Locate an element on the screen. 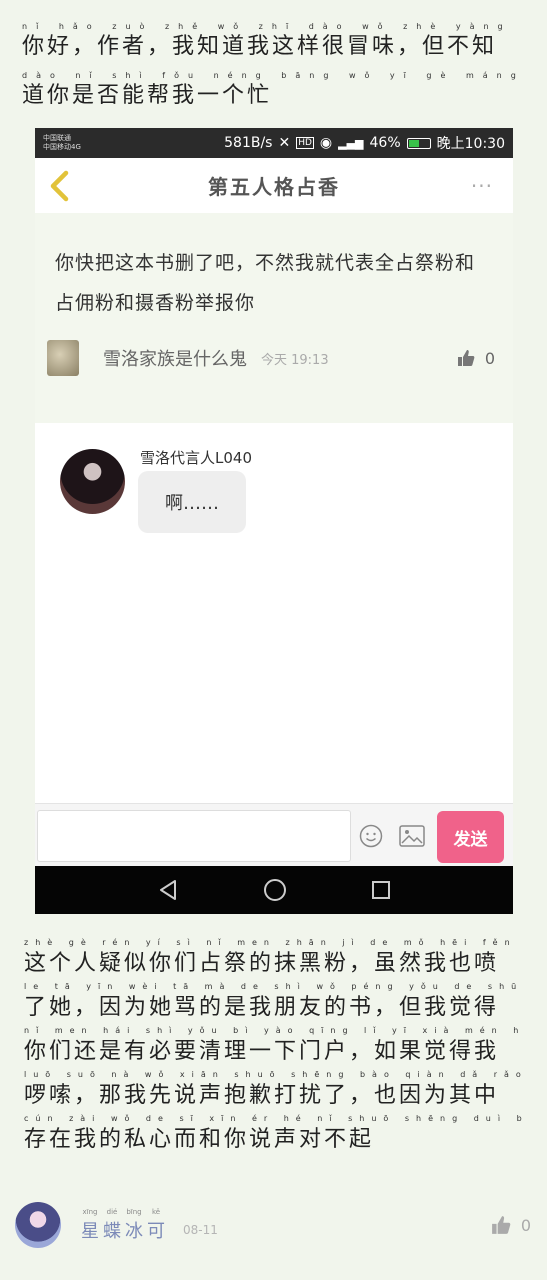 This screenshot has width=547, height=1280. signal-icon: ▂▄▆ is located at coordinates (351, 143).